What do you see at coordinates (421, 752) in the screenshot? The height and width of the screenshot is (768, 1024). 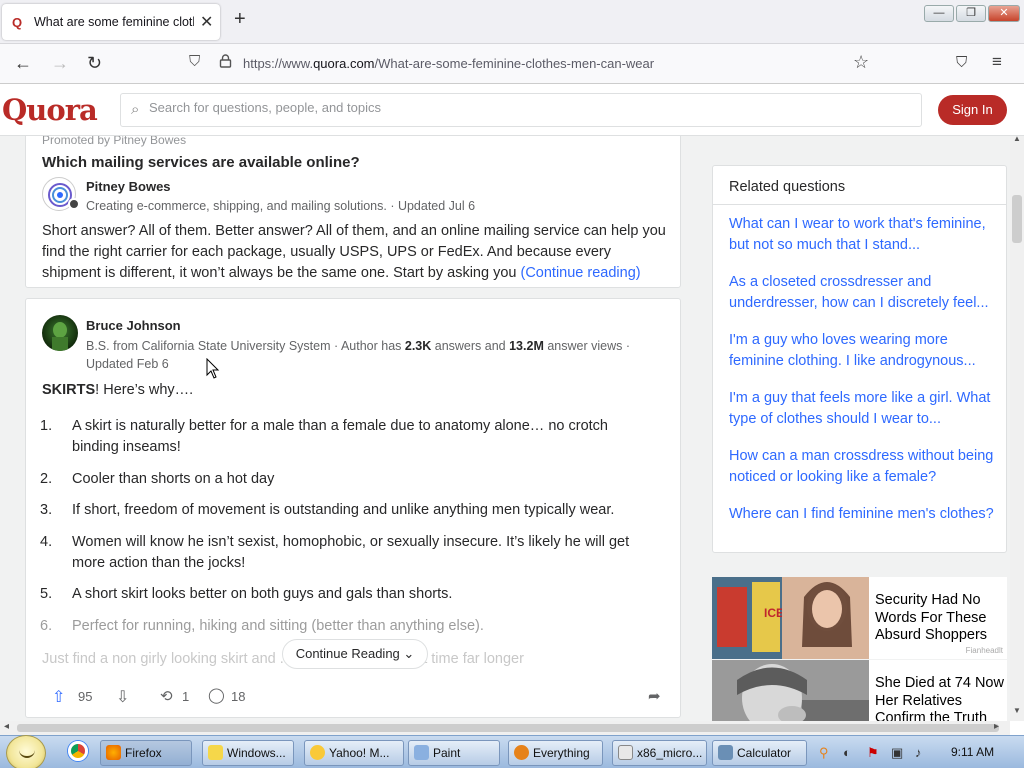 I see `paint-icon` at bounding box center [421, 752].